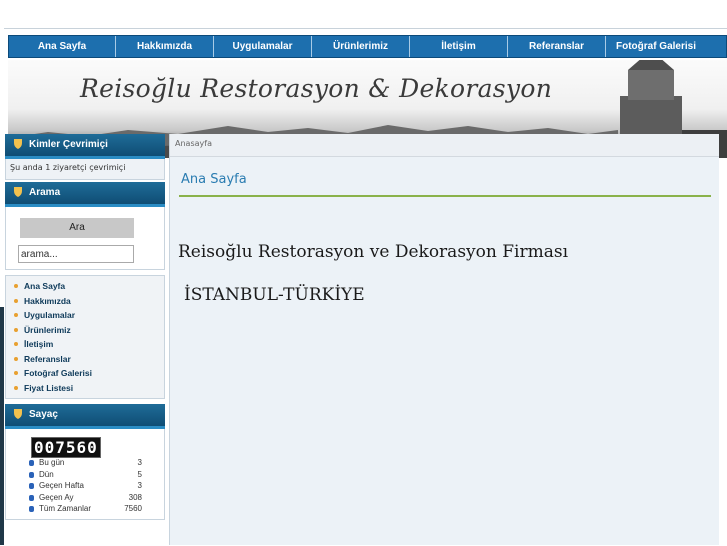 The image size is (727, 546). What do you see at coordinates (85, 317) in the screenshot?
I see `menu-item-applications: Uygulamalar` at bounding box center [85, 317].